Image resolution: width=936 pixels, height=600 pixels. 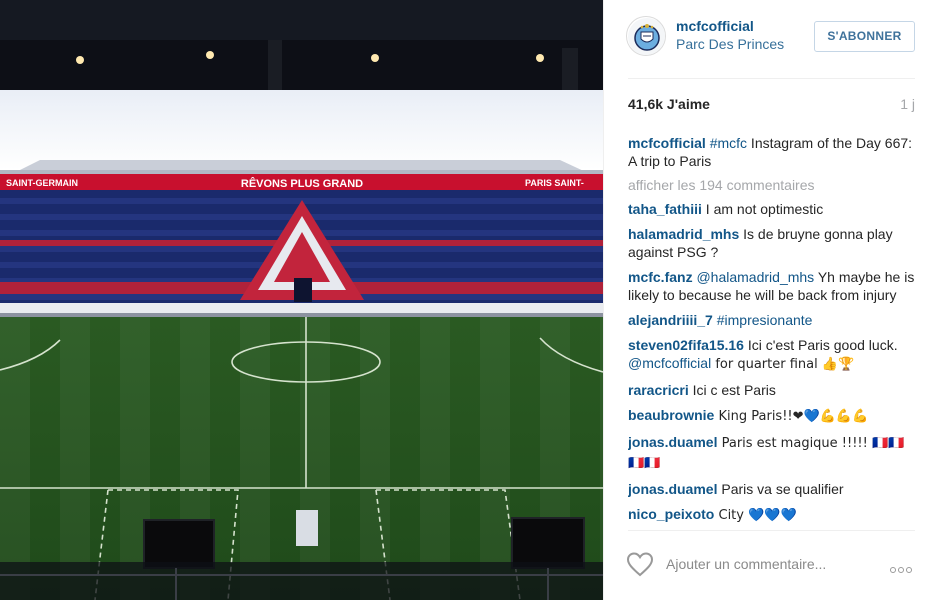 What do you see at coordinates (771, 105) in the screenshot?
I see `stats-row: 41,6k J'aime 1 j` at bounding box center [771, 105].